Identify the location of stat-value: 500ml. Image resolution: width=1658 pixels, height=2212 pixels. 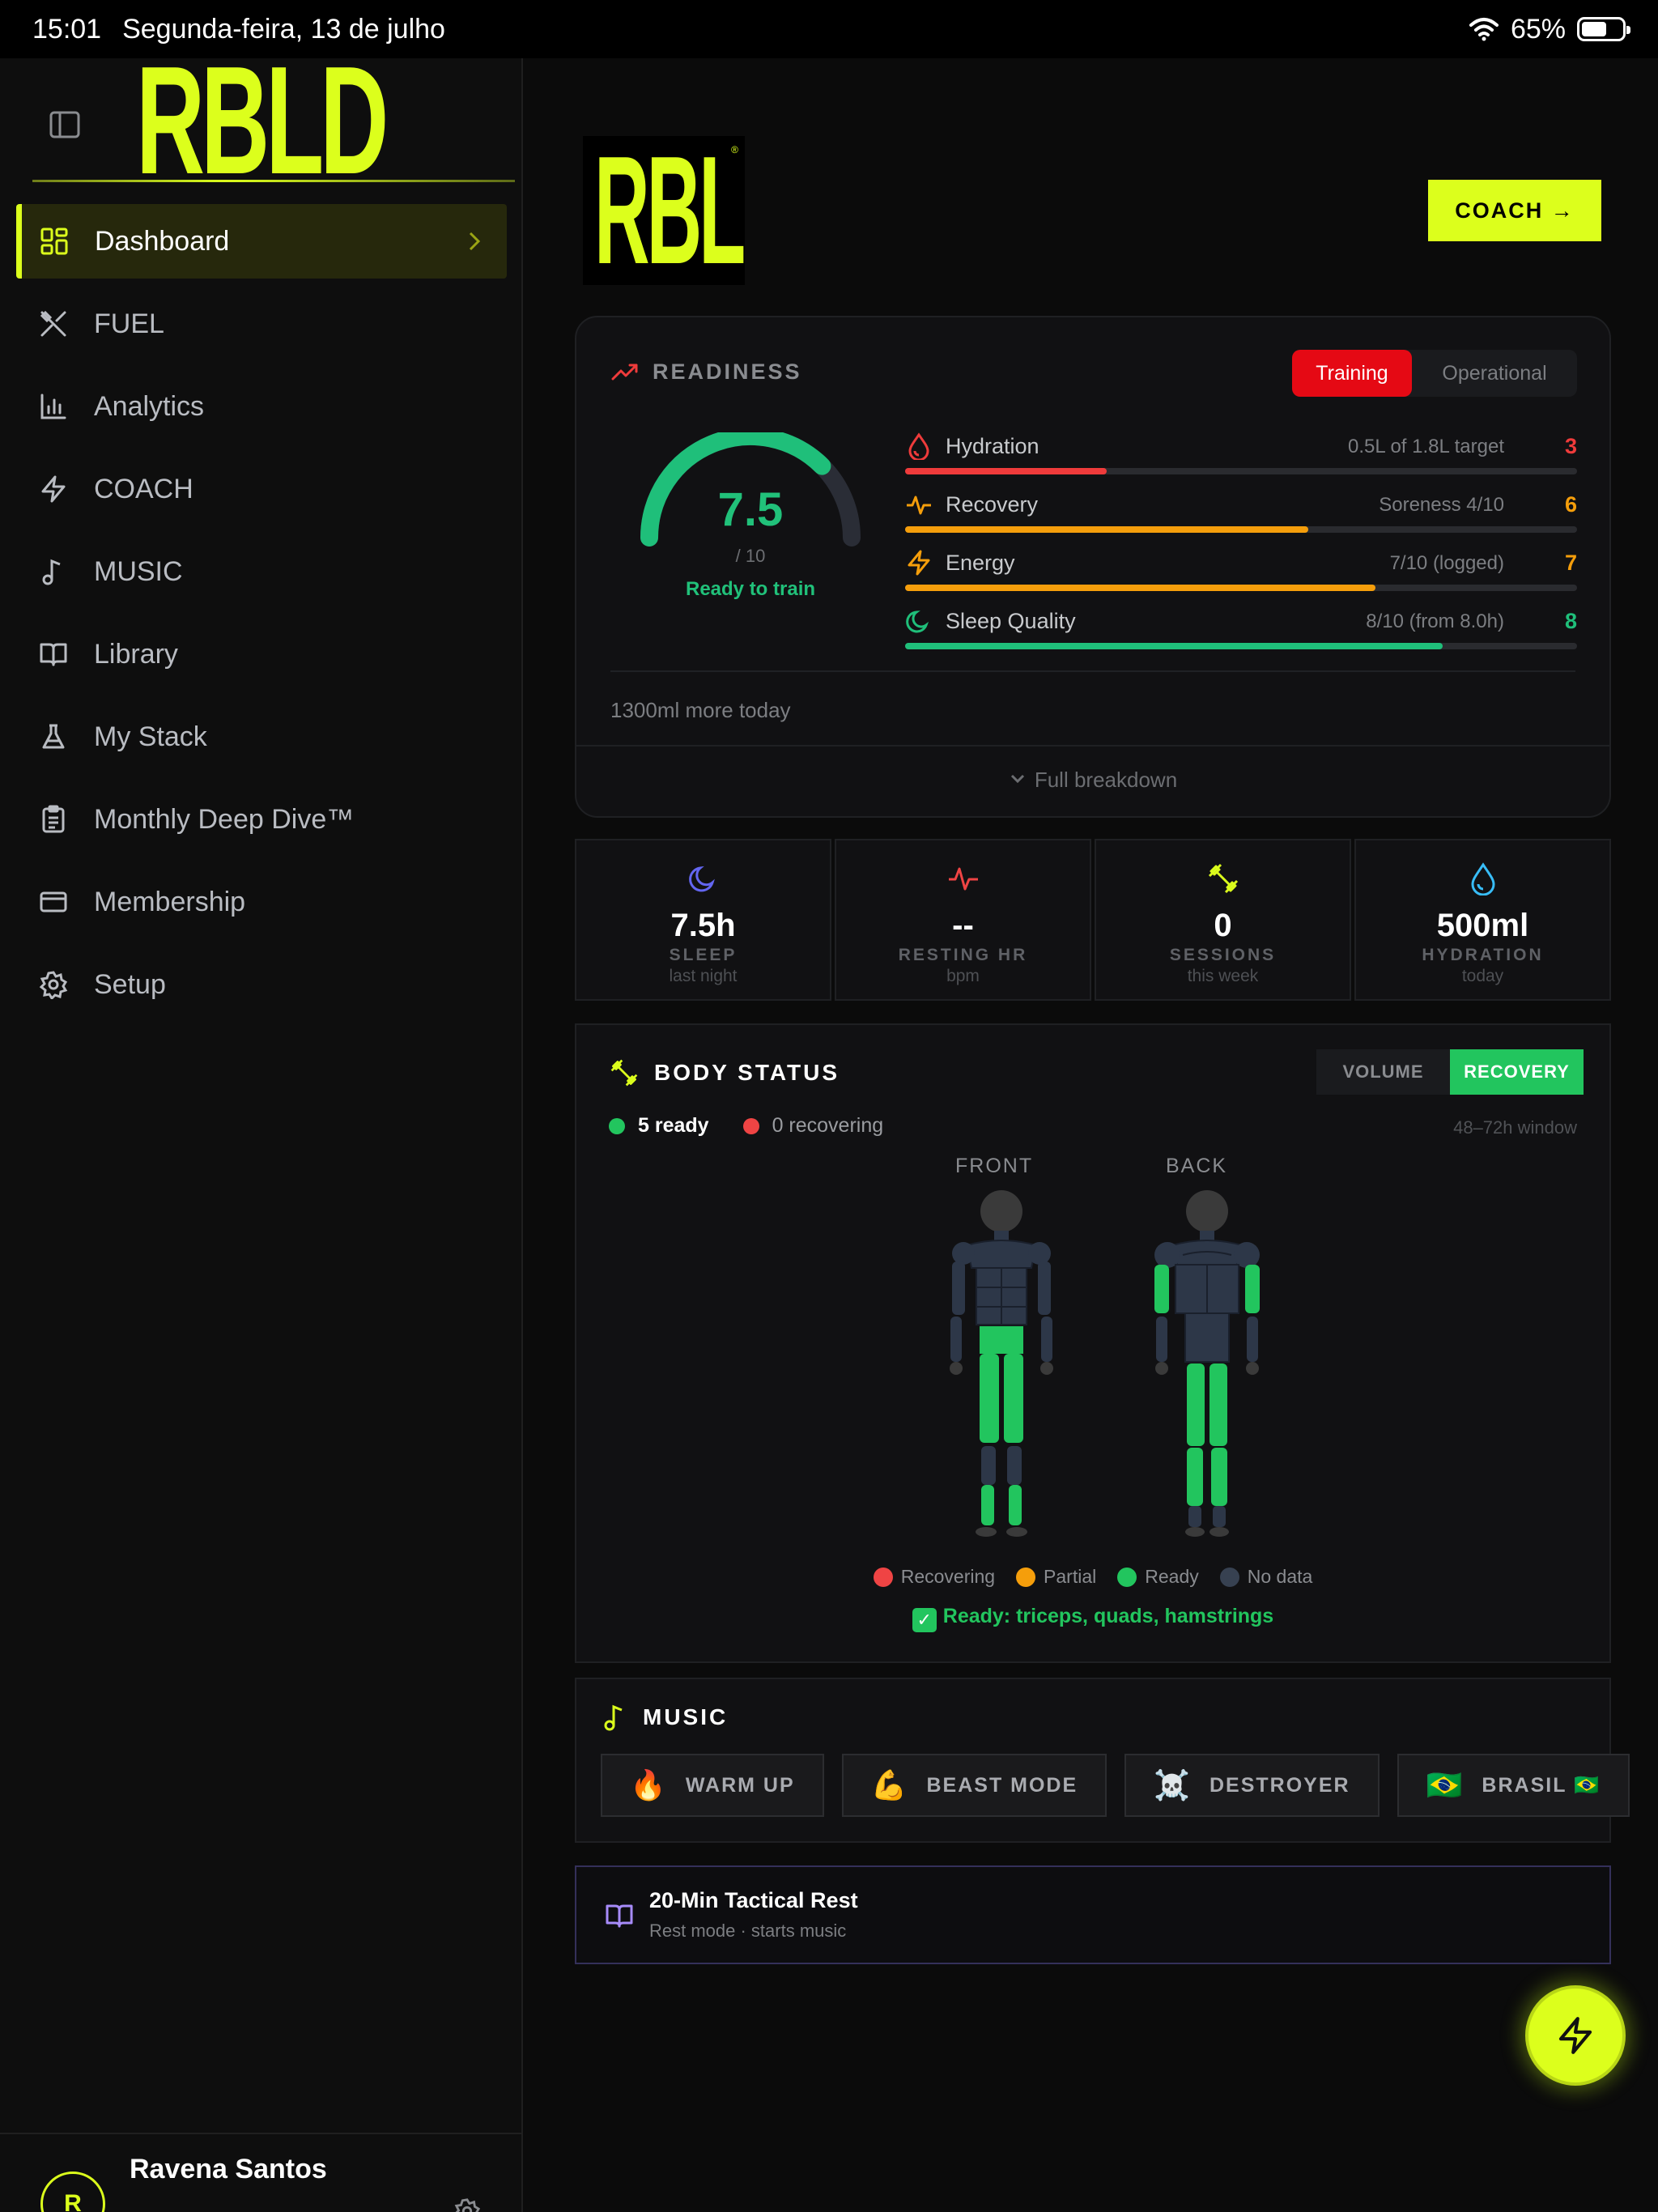
(1482, 926).